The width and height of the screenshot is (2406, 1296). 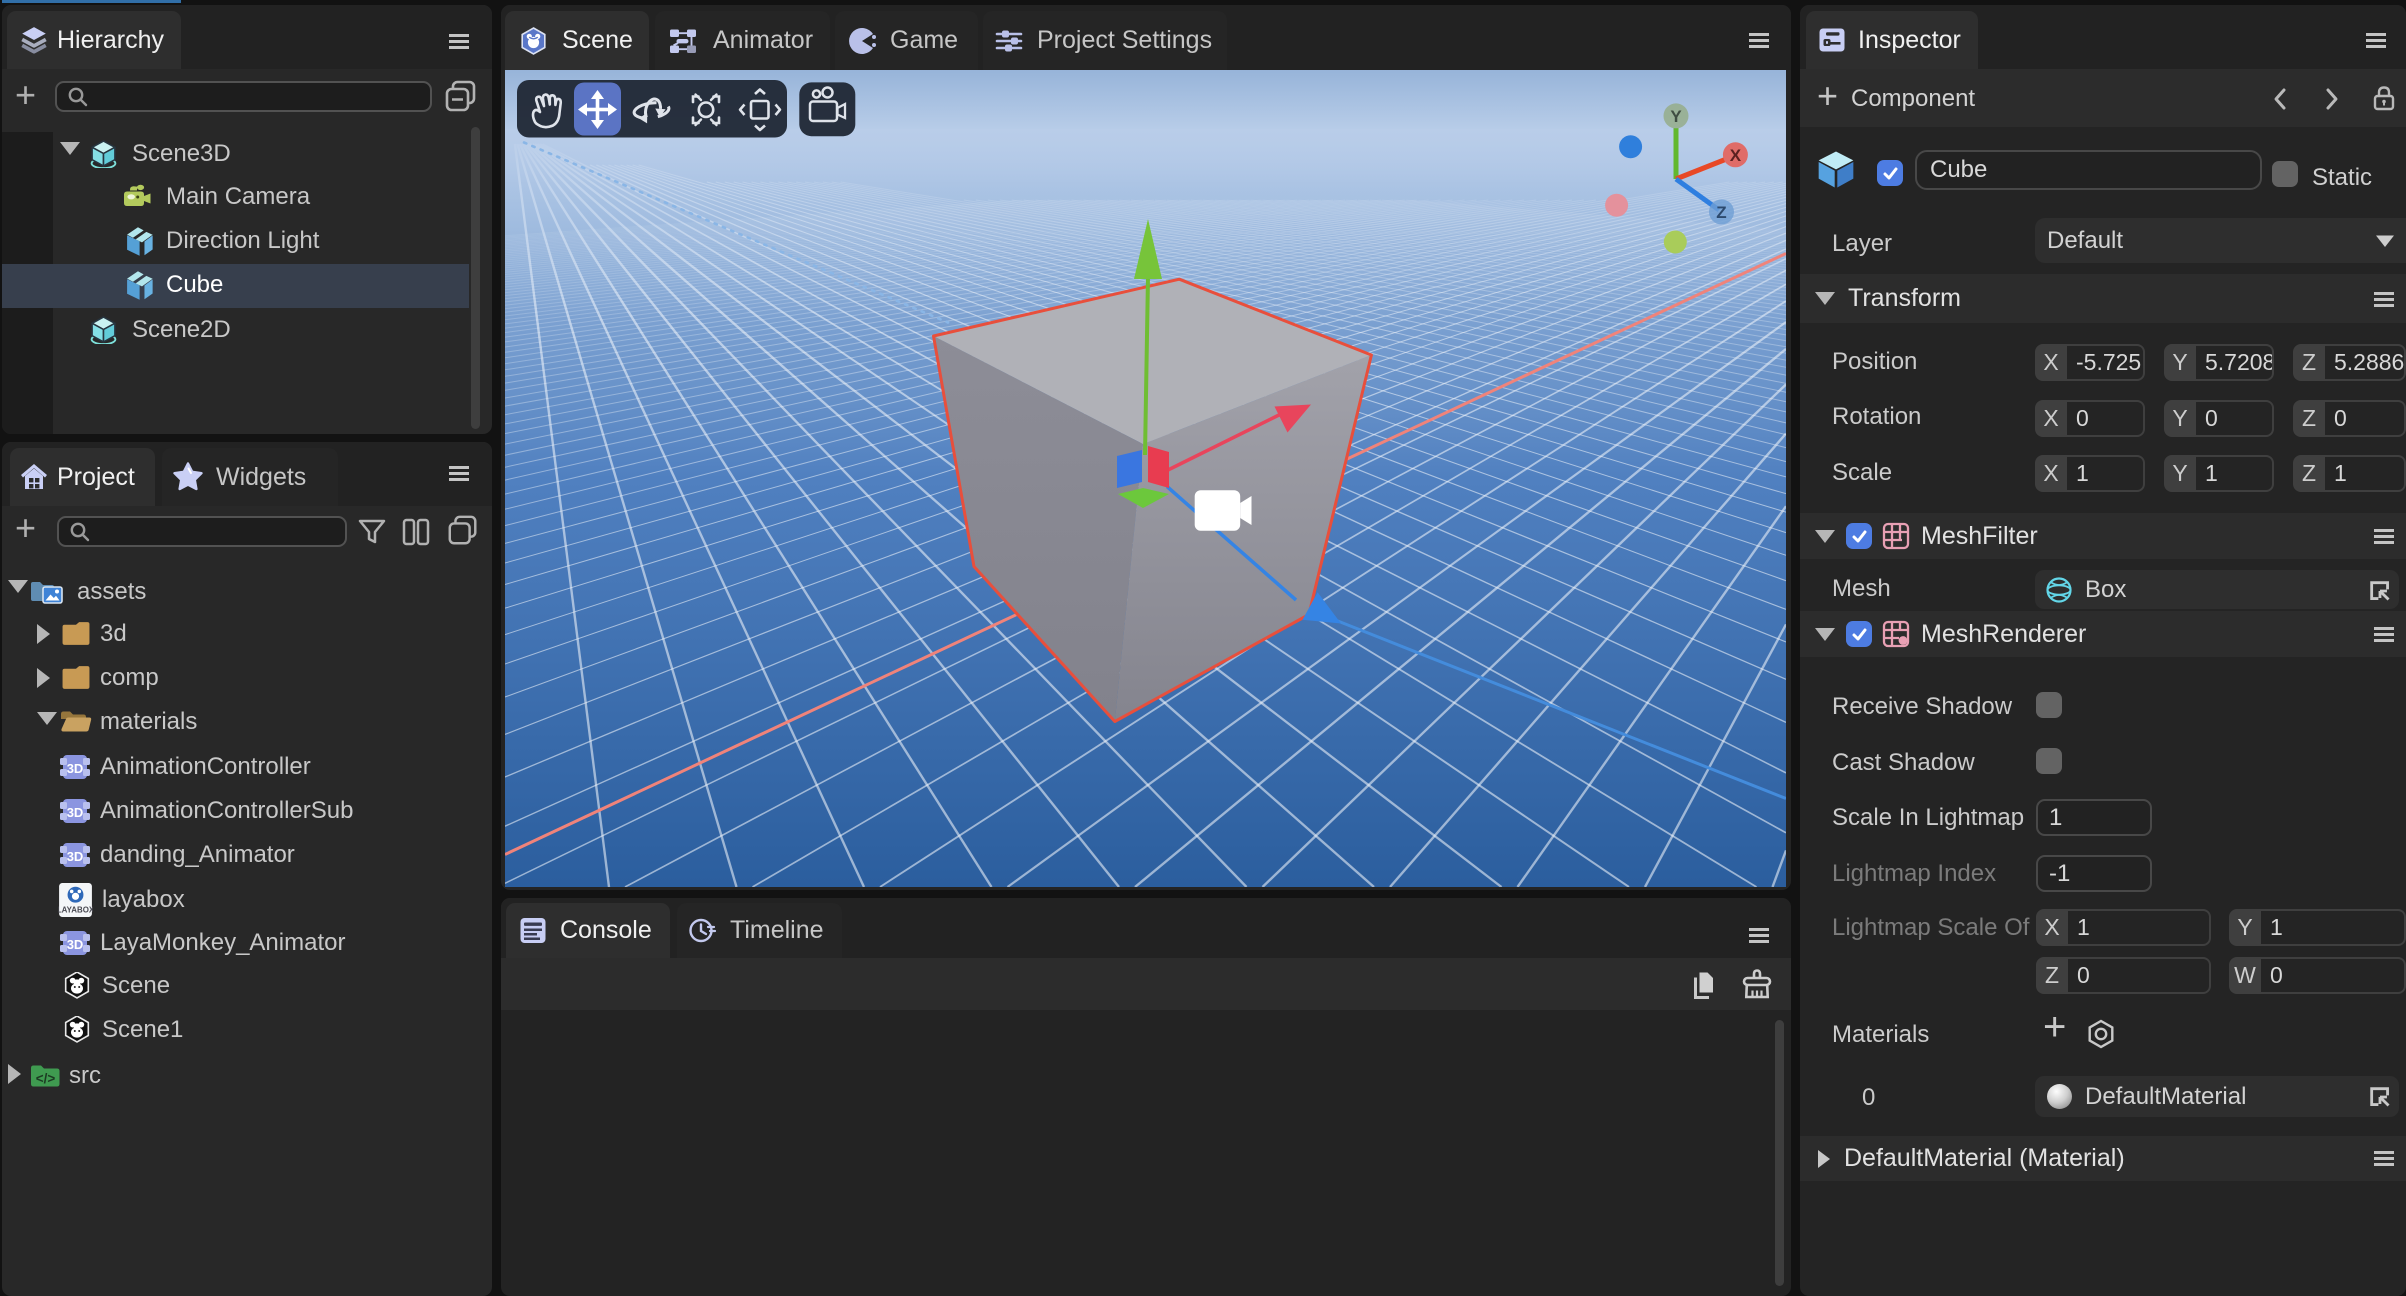 What do you see at coordinates (75, 910) in the screenshot?
I see `svg-text: LAYABOX` at bounding box center [75, 910].